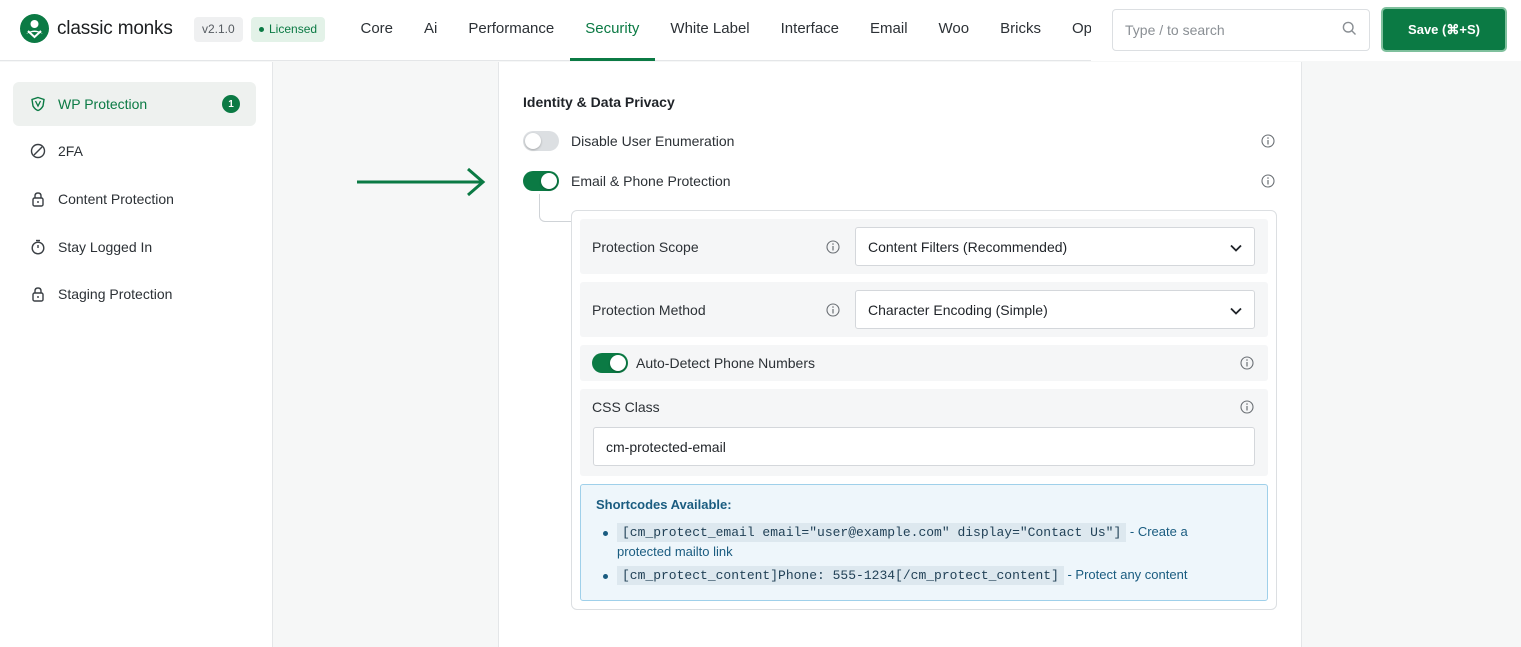 Image resolution: width=1521 pixels, height=647 pixels. What do you see at coordinates (511, 30) in the screenshot?
I see `tab-performance: Performance` at bounding box center [511, 30].